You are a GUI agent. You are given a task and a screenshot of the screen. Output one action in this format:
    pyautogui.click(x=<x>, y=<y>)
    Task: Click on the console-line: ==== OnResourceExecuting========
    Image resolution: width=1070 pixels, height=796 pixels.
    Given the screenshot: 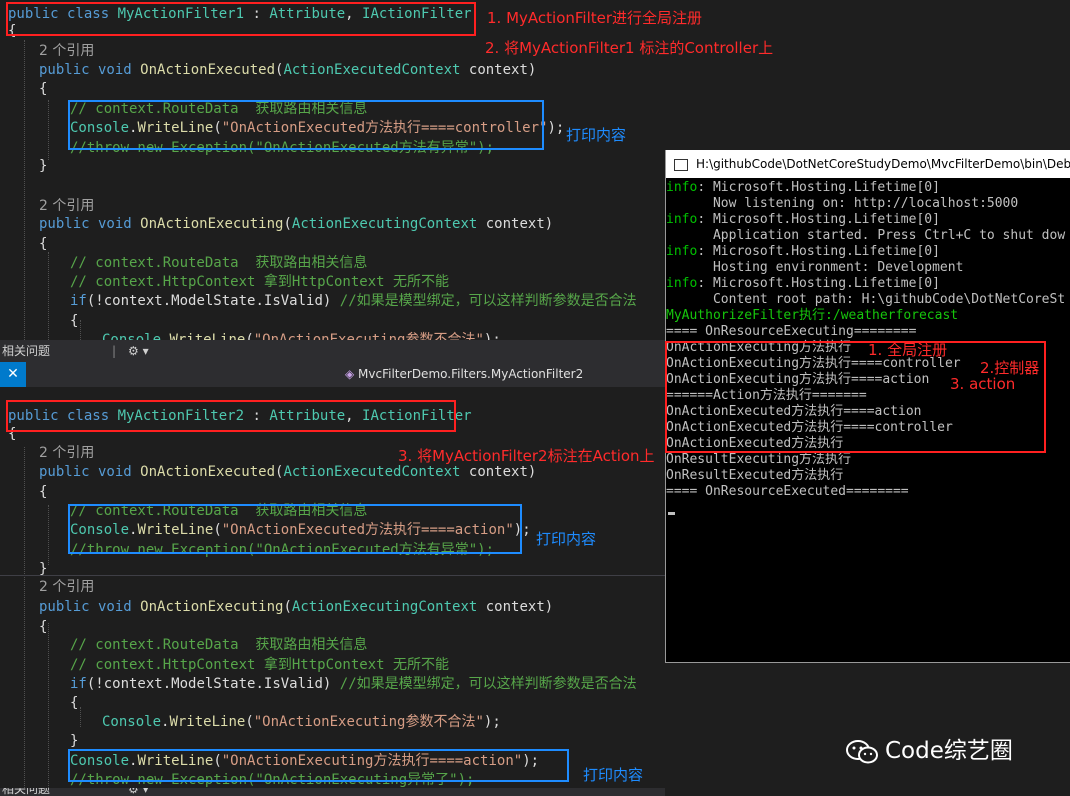 What is the action you would take?
    pyautogui.click(x=791, y=332)
    